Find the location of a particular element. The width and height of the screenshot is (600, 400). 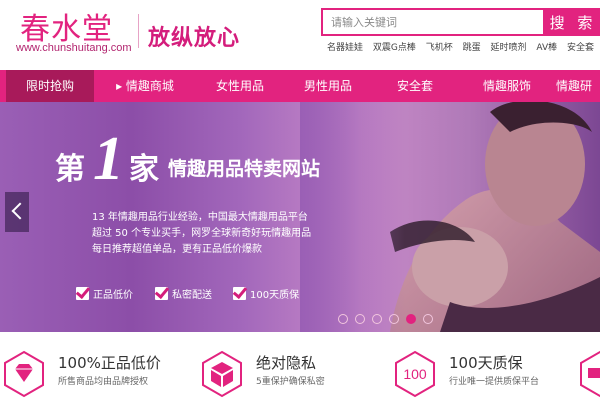

feature-private-delivery: 私密配送 is located at coordinates (183, 295).